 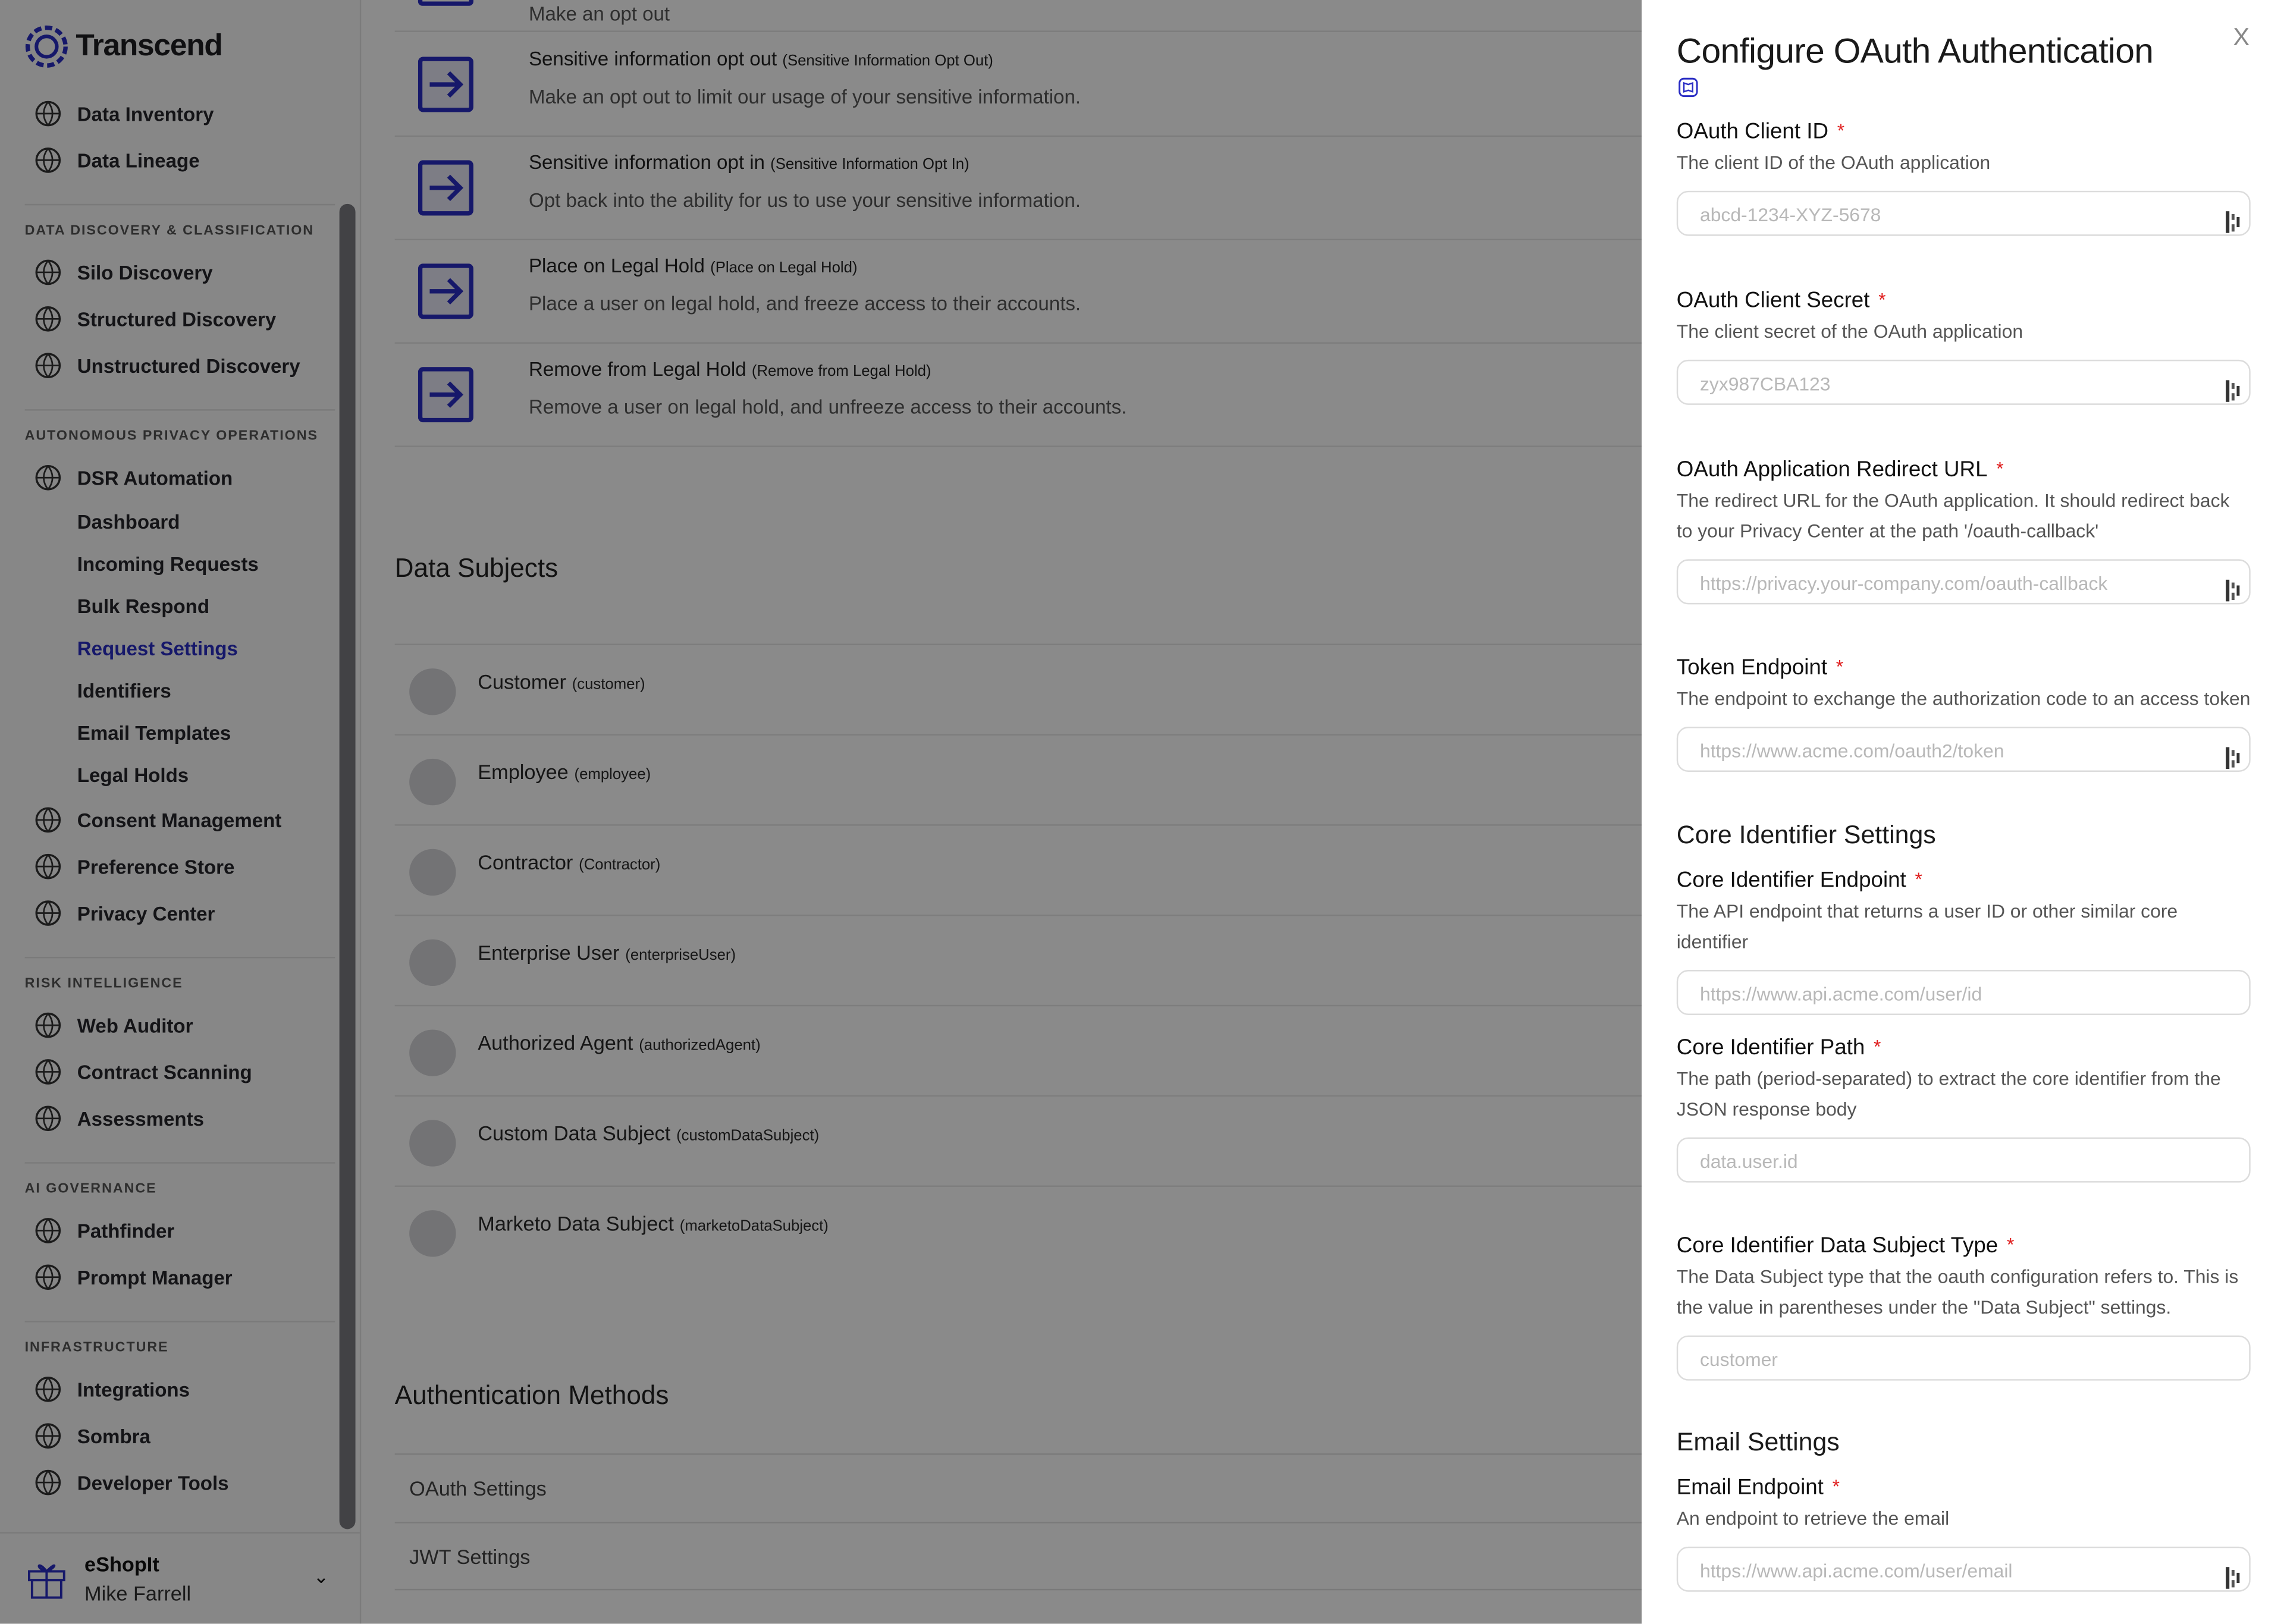 What do you see at coordinates (1964, 880) in the screenshot?
I see `field-label: Core Identifier Endpoint *` at bounding box center [1964, 880].